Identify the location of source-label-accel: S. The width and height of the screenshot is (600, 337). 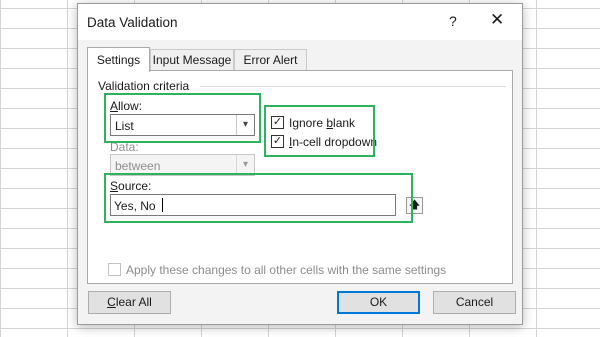
(114, 186).